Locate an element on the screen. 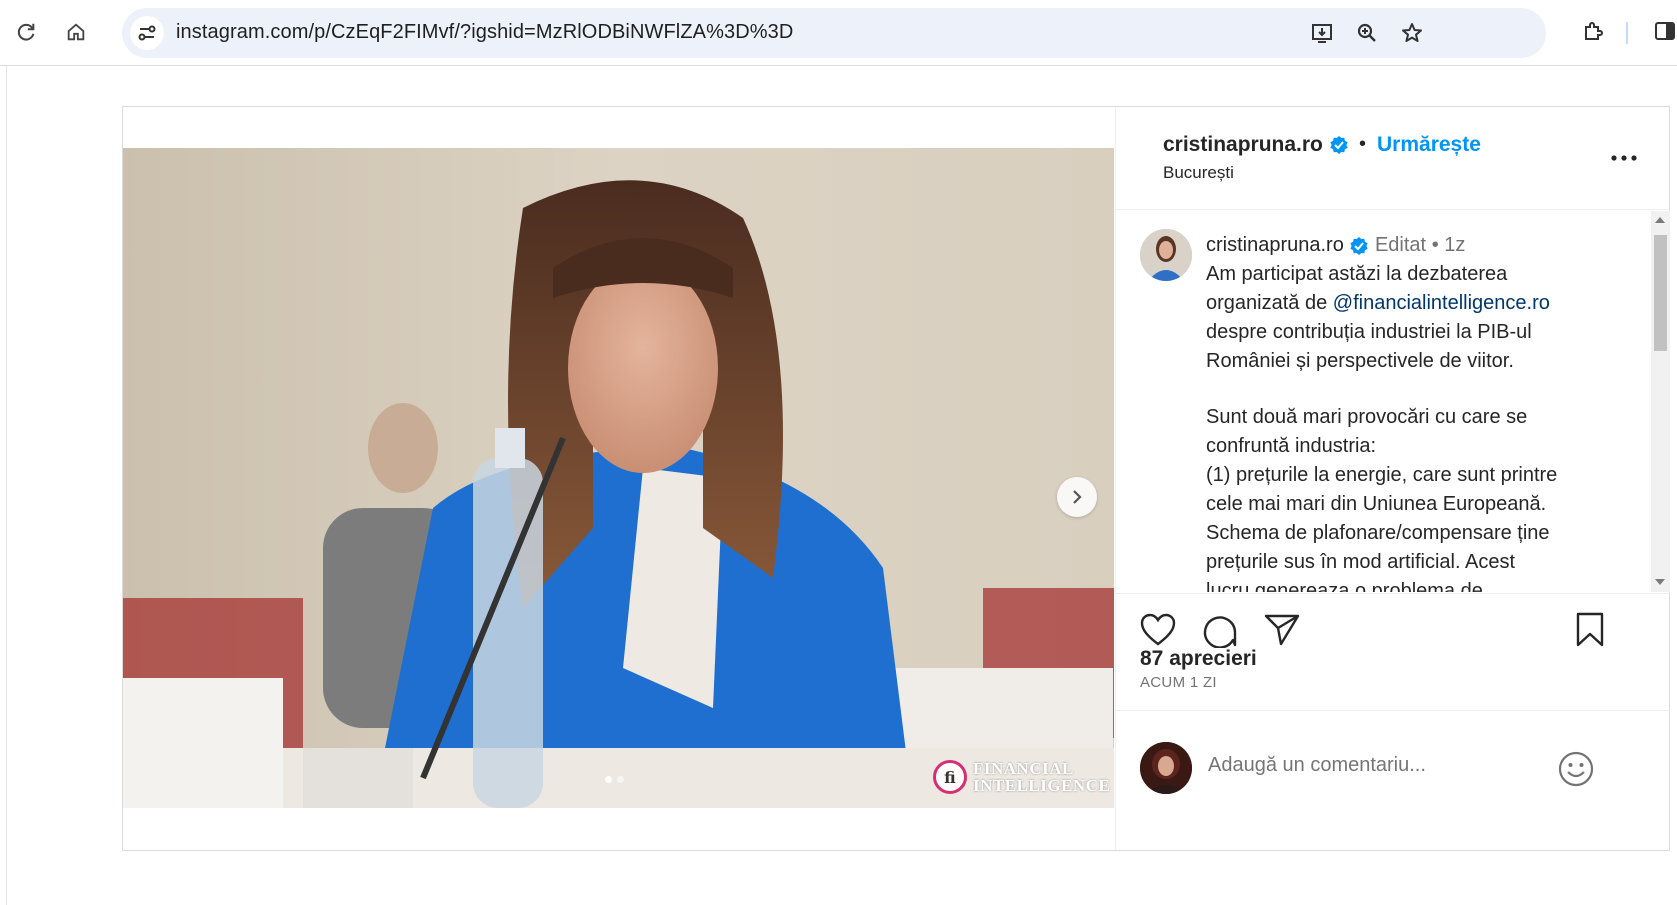  extensions-icon is located at coordinates (1593, 31).